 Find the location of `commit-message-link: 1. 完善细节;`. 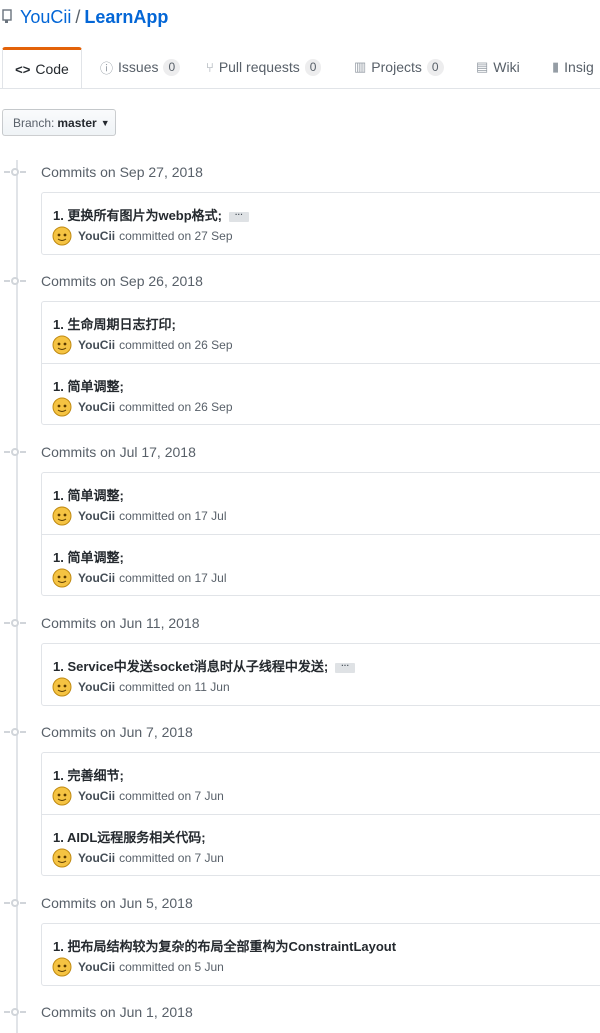

commit-message-link: 1. 完善细节; is located at coordinates (88, 774).